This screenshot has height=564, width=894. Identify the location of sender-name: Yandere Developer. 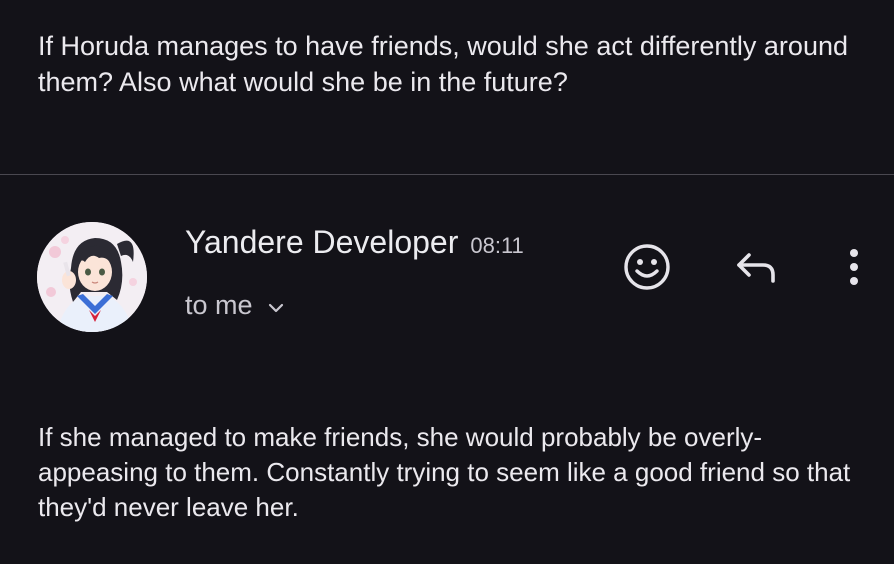
(321, 242).